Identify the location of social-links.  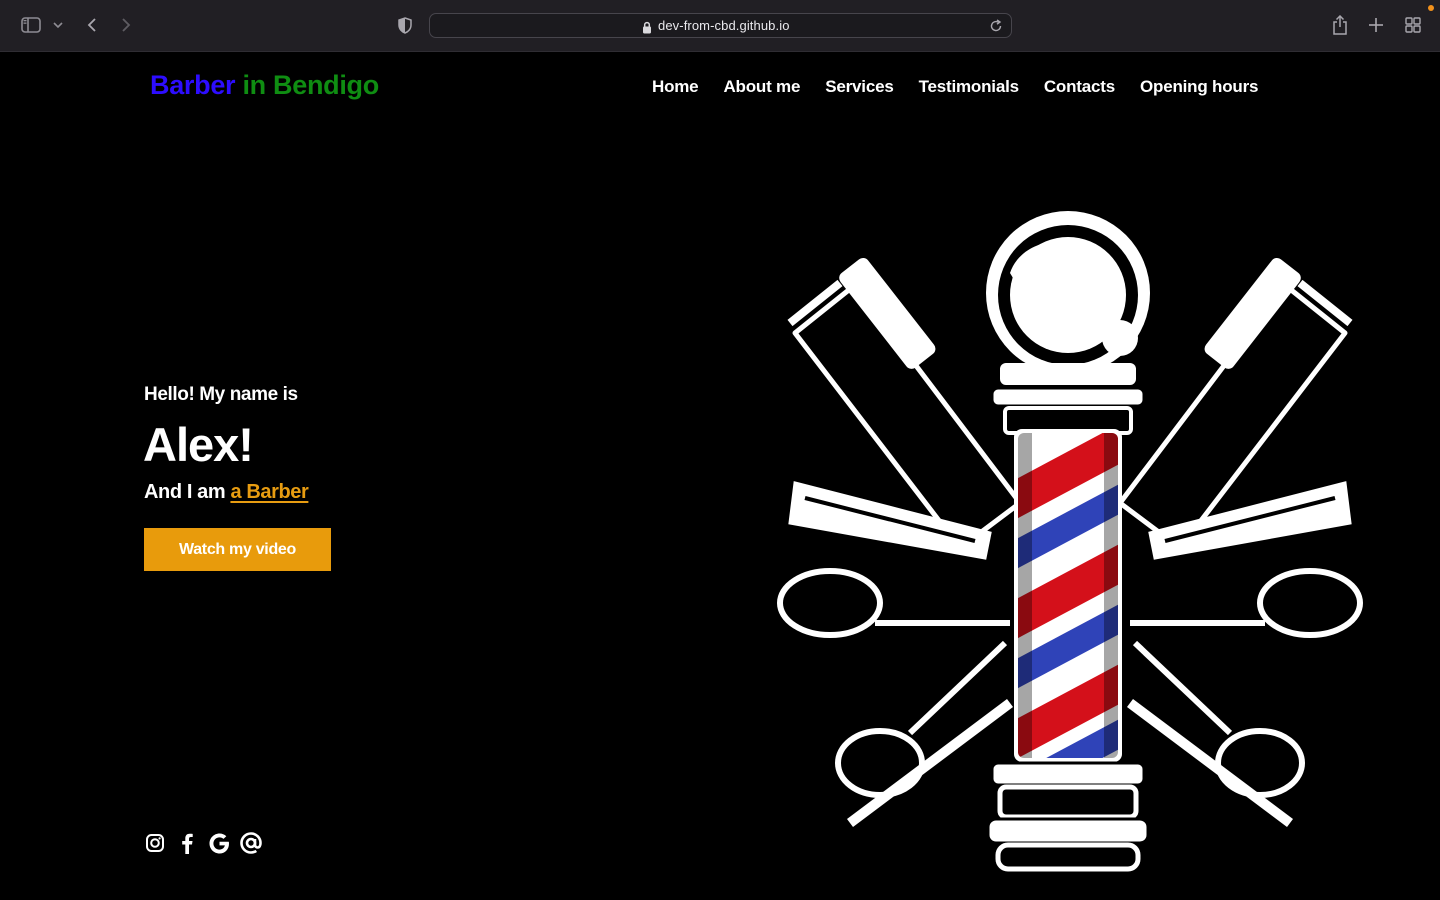
(203, 843).